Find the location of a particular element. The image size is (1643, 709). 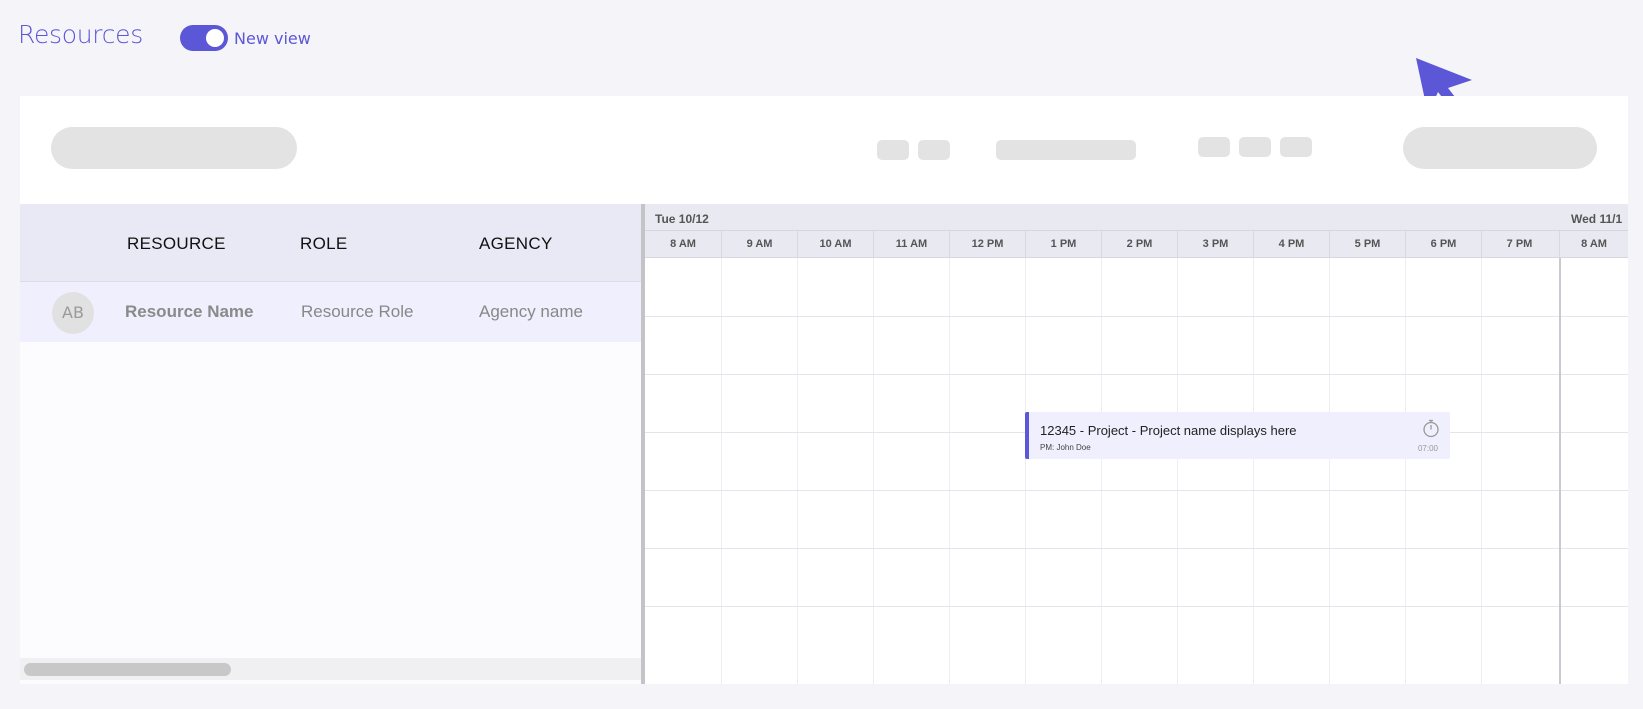

new-view-toggle is located at coordinates (204, 38).